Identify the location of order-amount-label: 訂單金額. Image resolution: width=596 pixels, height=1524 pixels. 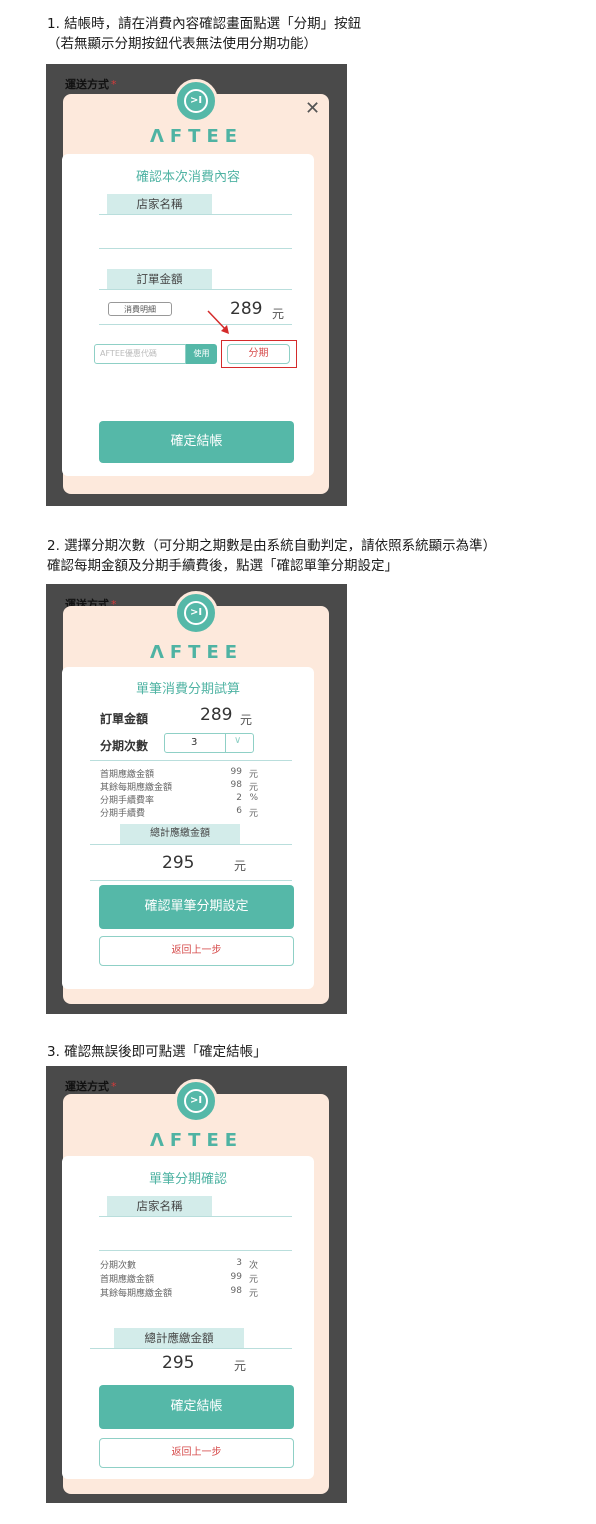
(124, 719).